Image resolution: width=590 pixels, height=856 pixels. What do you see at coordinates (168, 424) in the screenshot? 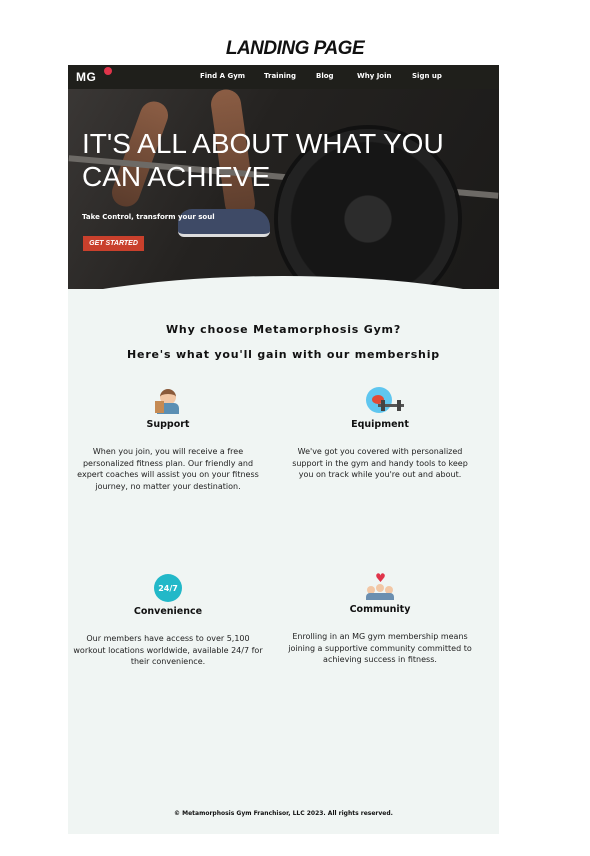
I see `feature-title: Support` at bounding box center [168, 424].